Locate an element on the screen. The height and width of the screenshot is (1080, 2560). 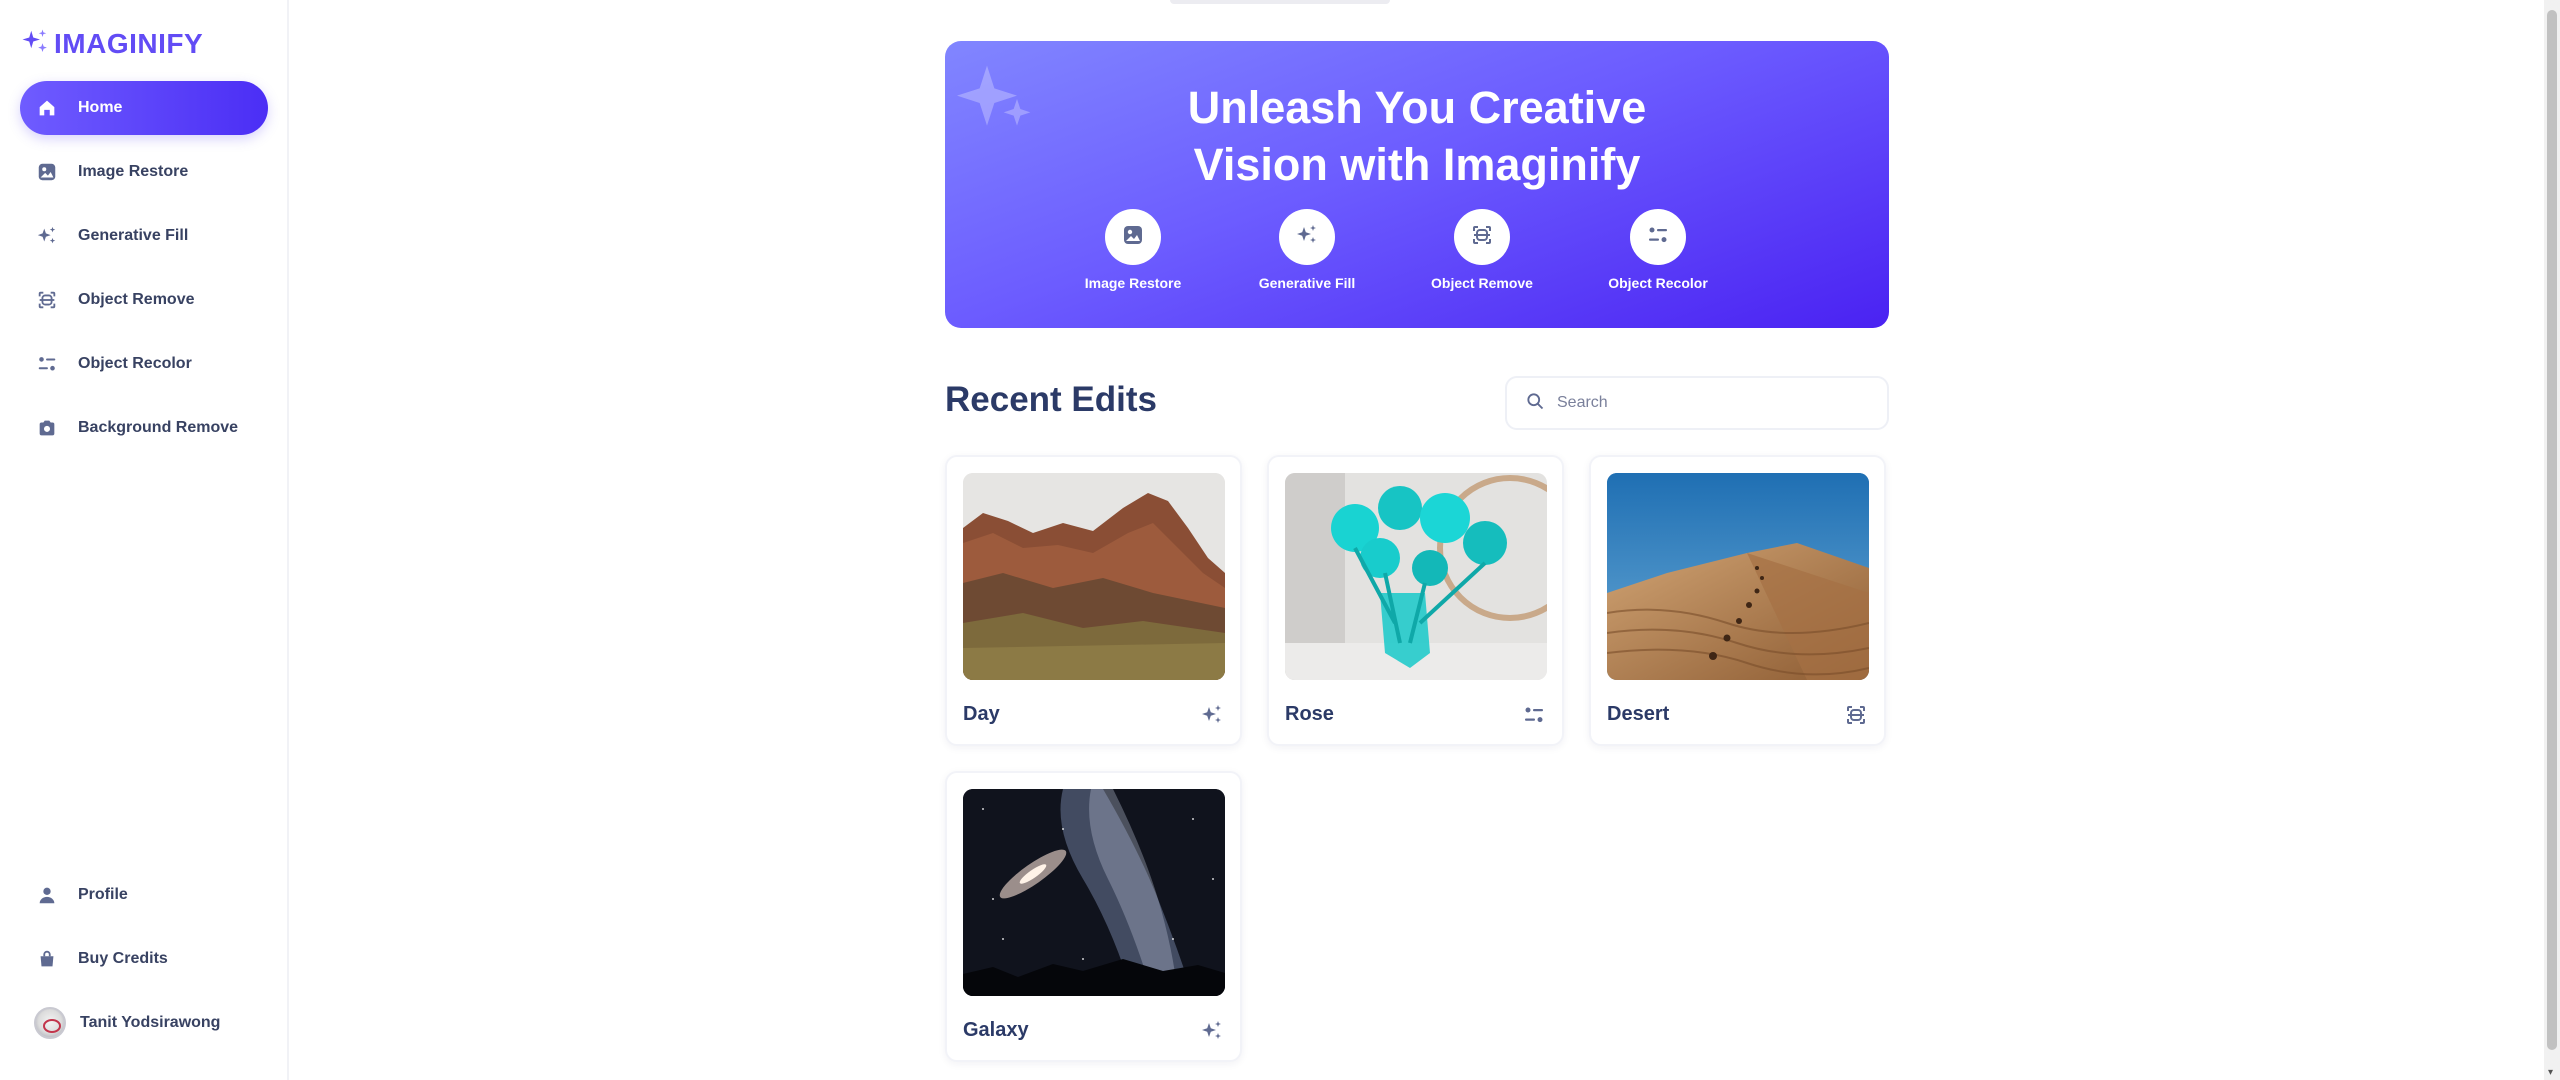
tool-object-remove: Object Remove is located at coordinates (1482, 250).